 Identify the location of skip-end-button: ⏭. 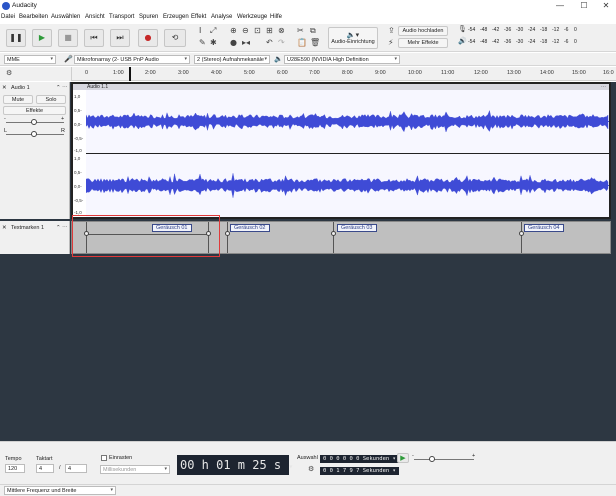
(120, 38).